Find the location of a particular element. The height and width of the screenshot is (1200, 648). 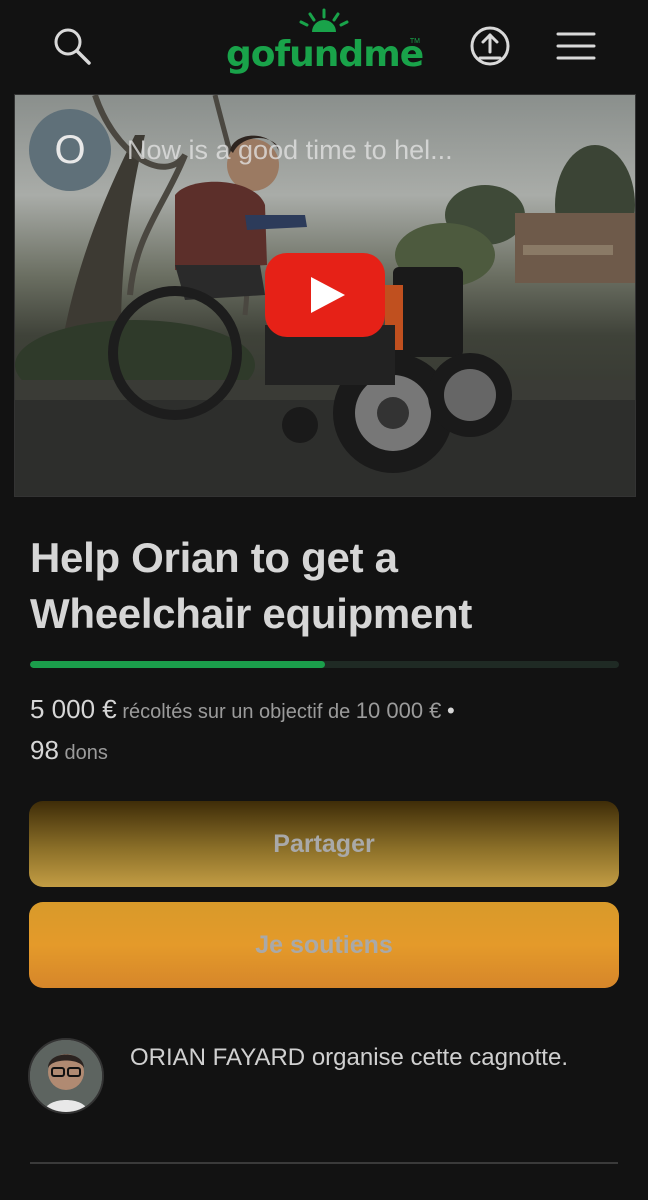

search-icon is located at coordinates (72, 46).